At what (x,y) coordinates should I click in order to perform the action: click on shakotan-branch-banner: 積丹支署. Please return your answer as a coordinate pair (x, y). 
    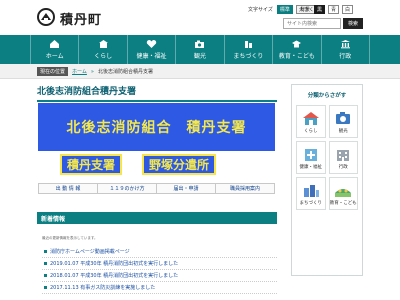
    Looking at the image, I should click on (91, 164).